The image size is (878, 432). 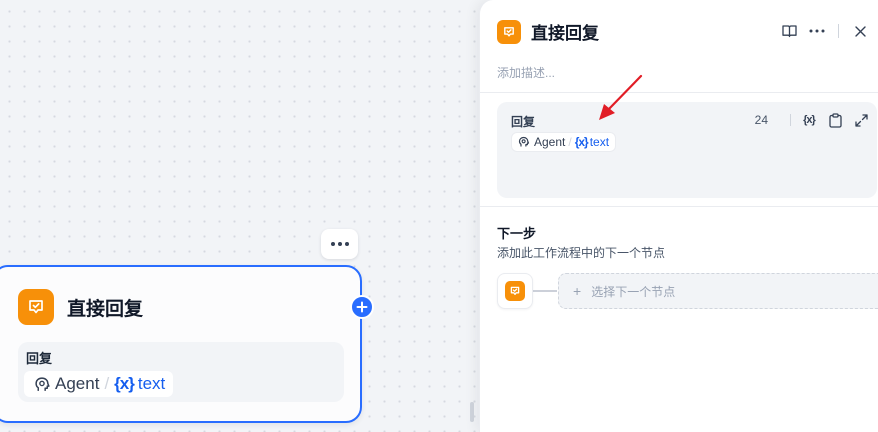 I want to click on close-panel-button, so click(x=860, y=31).